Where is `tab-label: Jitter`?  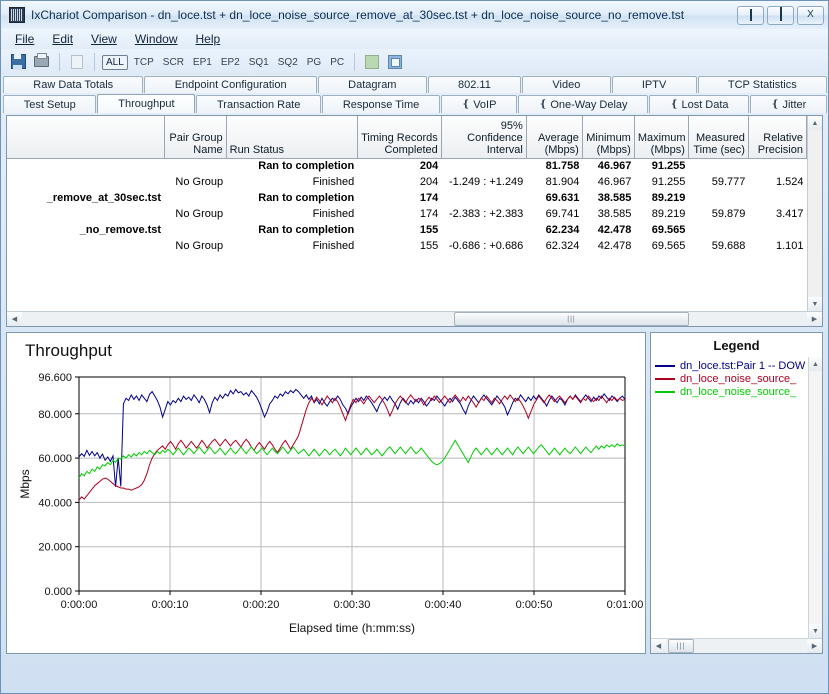 tab-label: Jitter is located at coordinates (794, 104).